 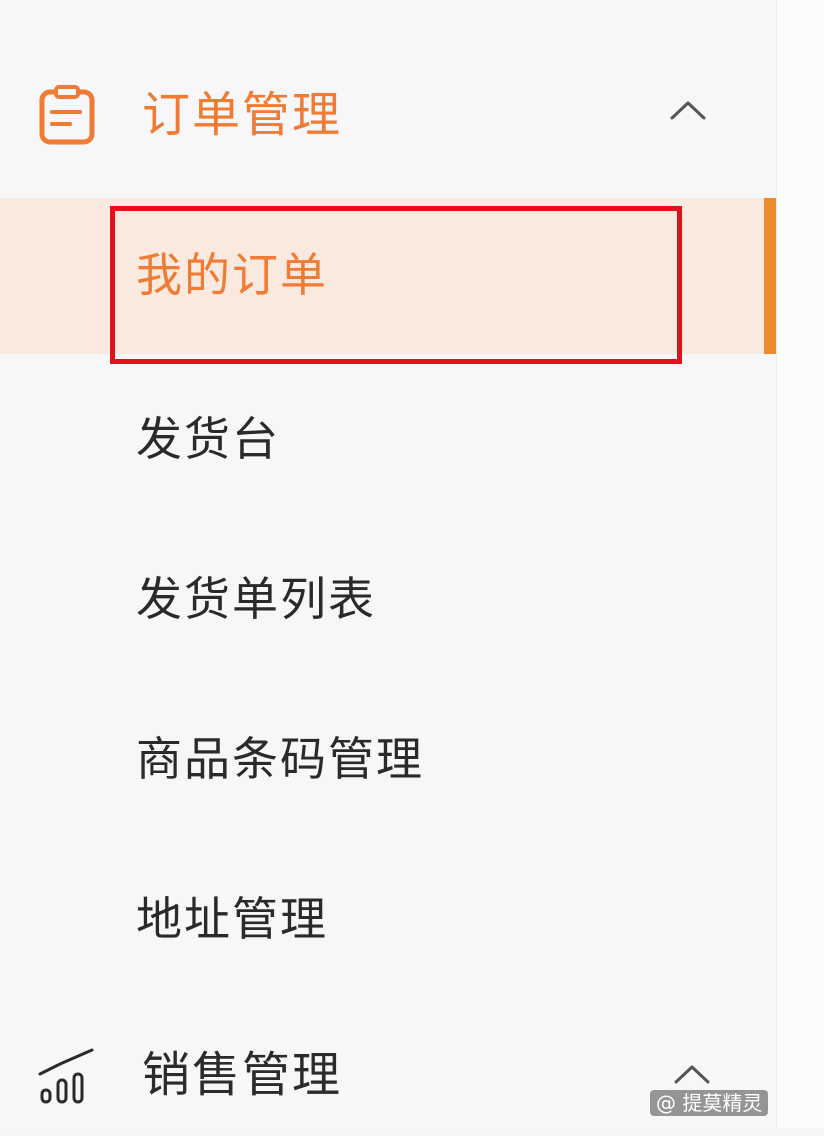 I want to click on menu-item-address-management: 地址管理, so click(x=388, y=920).